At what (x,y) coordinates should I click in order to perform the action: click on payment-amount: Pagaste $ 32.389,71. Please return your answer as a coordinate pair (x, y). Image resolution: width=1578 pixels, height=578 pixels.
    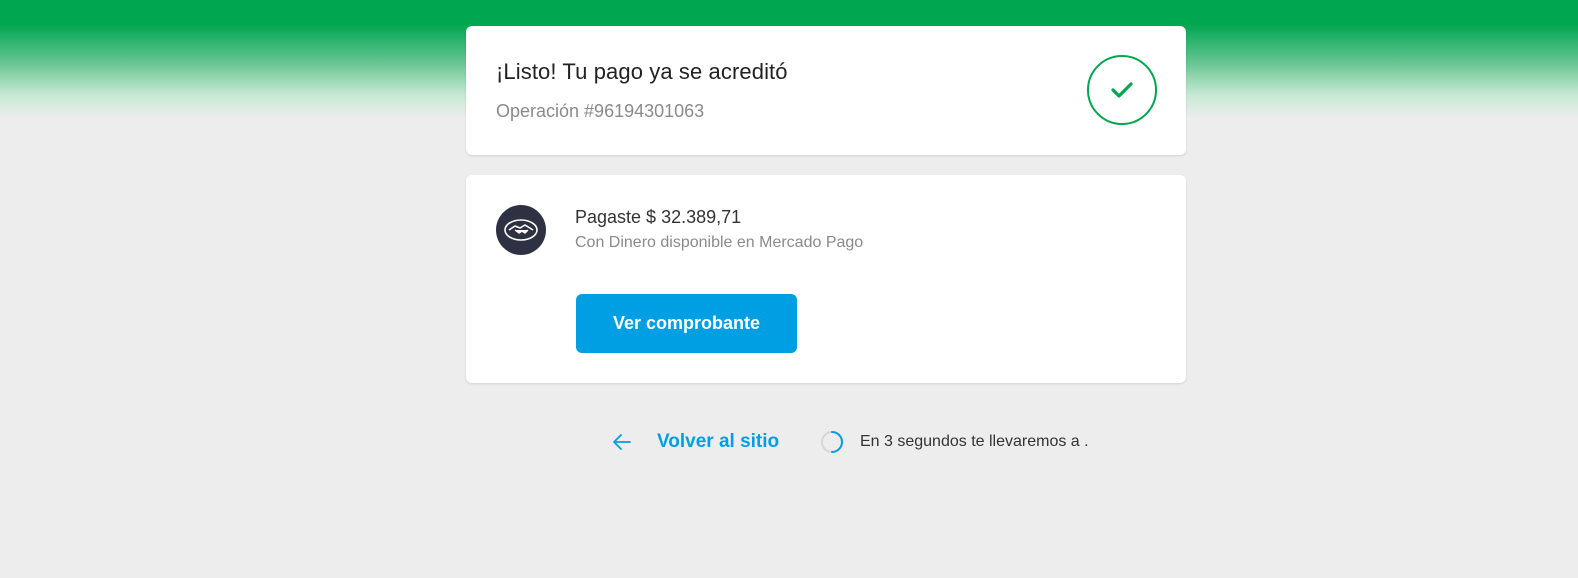
    Looking at the image, I should click on (658, 217).